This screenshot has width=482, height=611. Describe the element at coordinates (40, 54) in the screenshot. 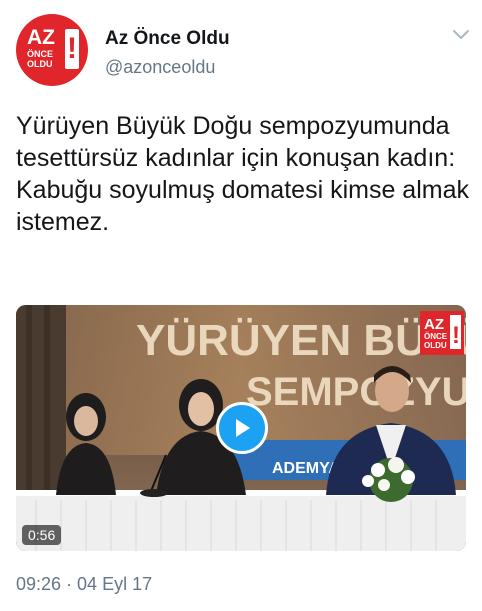

I see `logo-sub-line-1: ÖNCE` at that location.